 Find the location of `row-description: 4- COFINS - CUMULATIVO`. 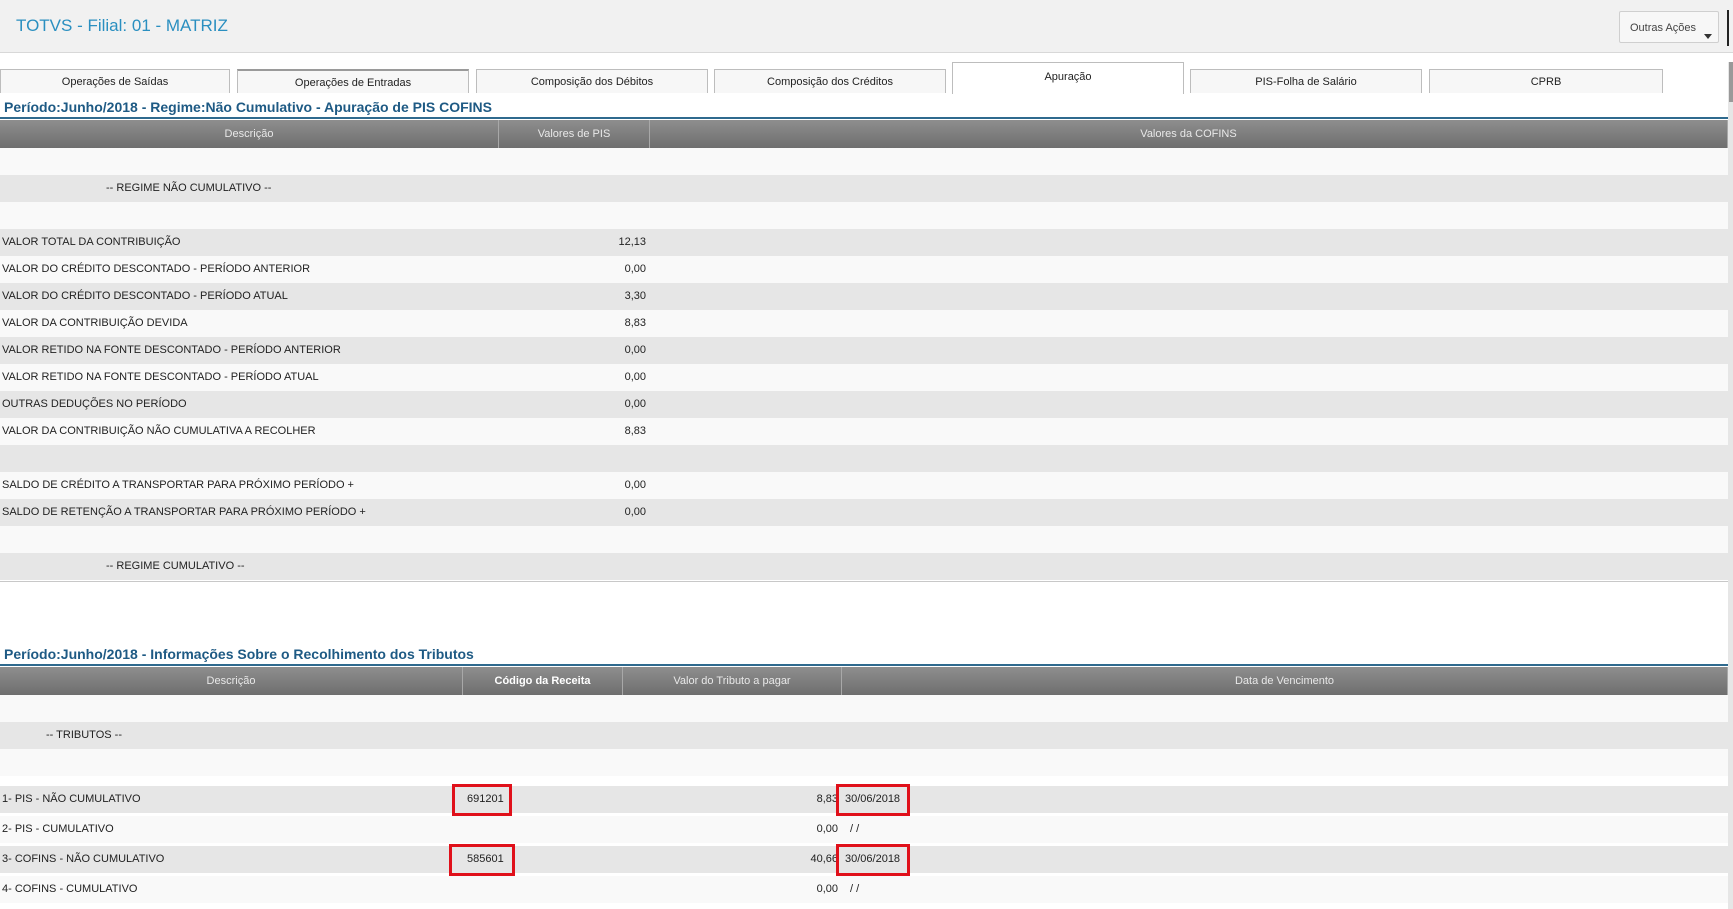

row-description: 4- COFINS - CUMULATIVO is located at coordinates (70, 889).